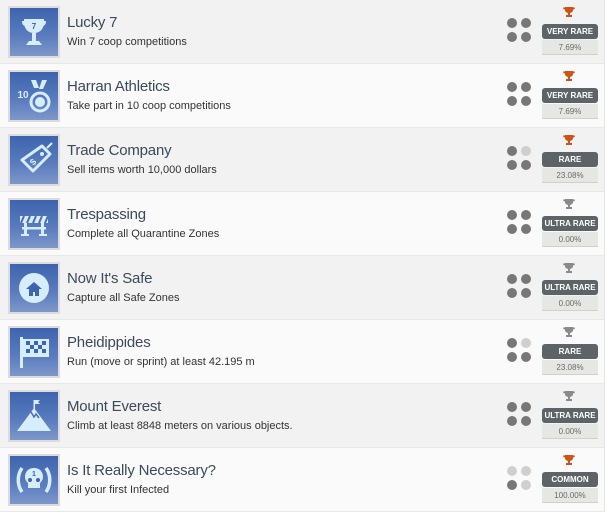  I want to click on price-tag-icon: $, so click(36, 157).